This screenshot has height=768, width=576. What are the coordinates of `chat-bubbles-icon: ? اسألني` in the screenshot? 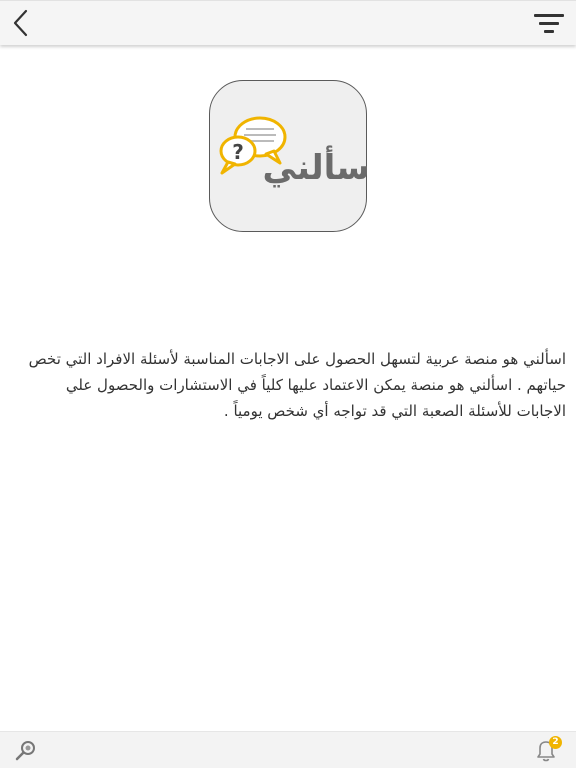 It's located at (293, 152).